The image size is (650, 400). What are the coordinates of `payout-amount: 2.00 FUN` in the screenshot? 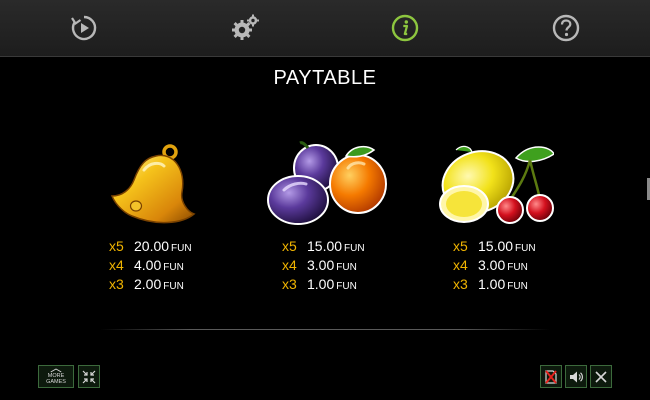 It's located at (159, 284).